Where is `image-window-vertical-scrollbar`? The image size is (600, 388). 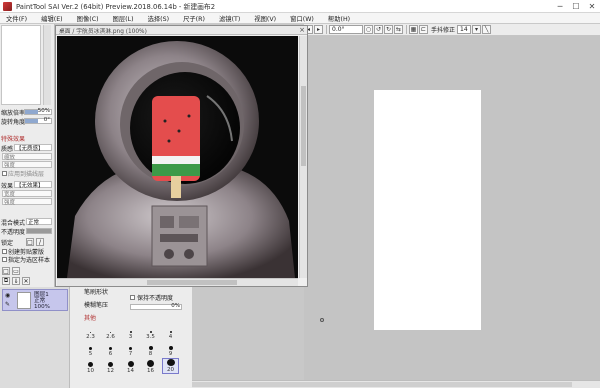 image-window-vertical-scrollbar is located at coordinates (303, 157).